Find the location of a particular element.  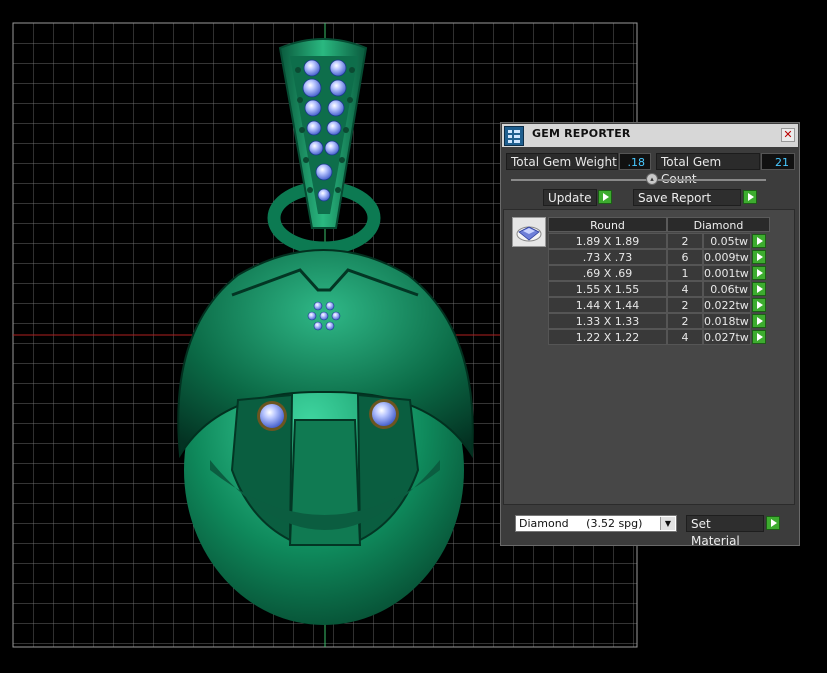

chevron-down-icon: ▼ is located at coordinates (667, 523).